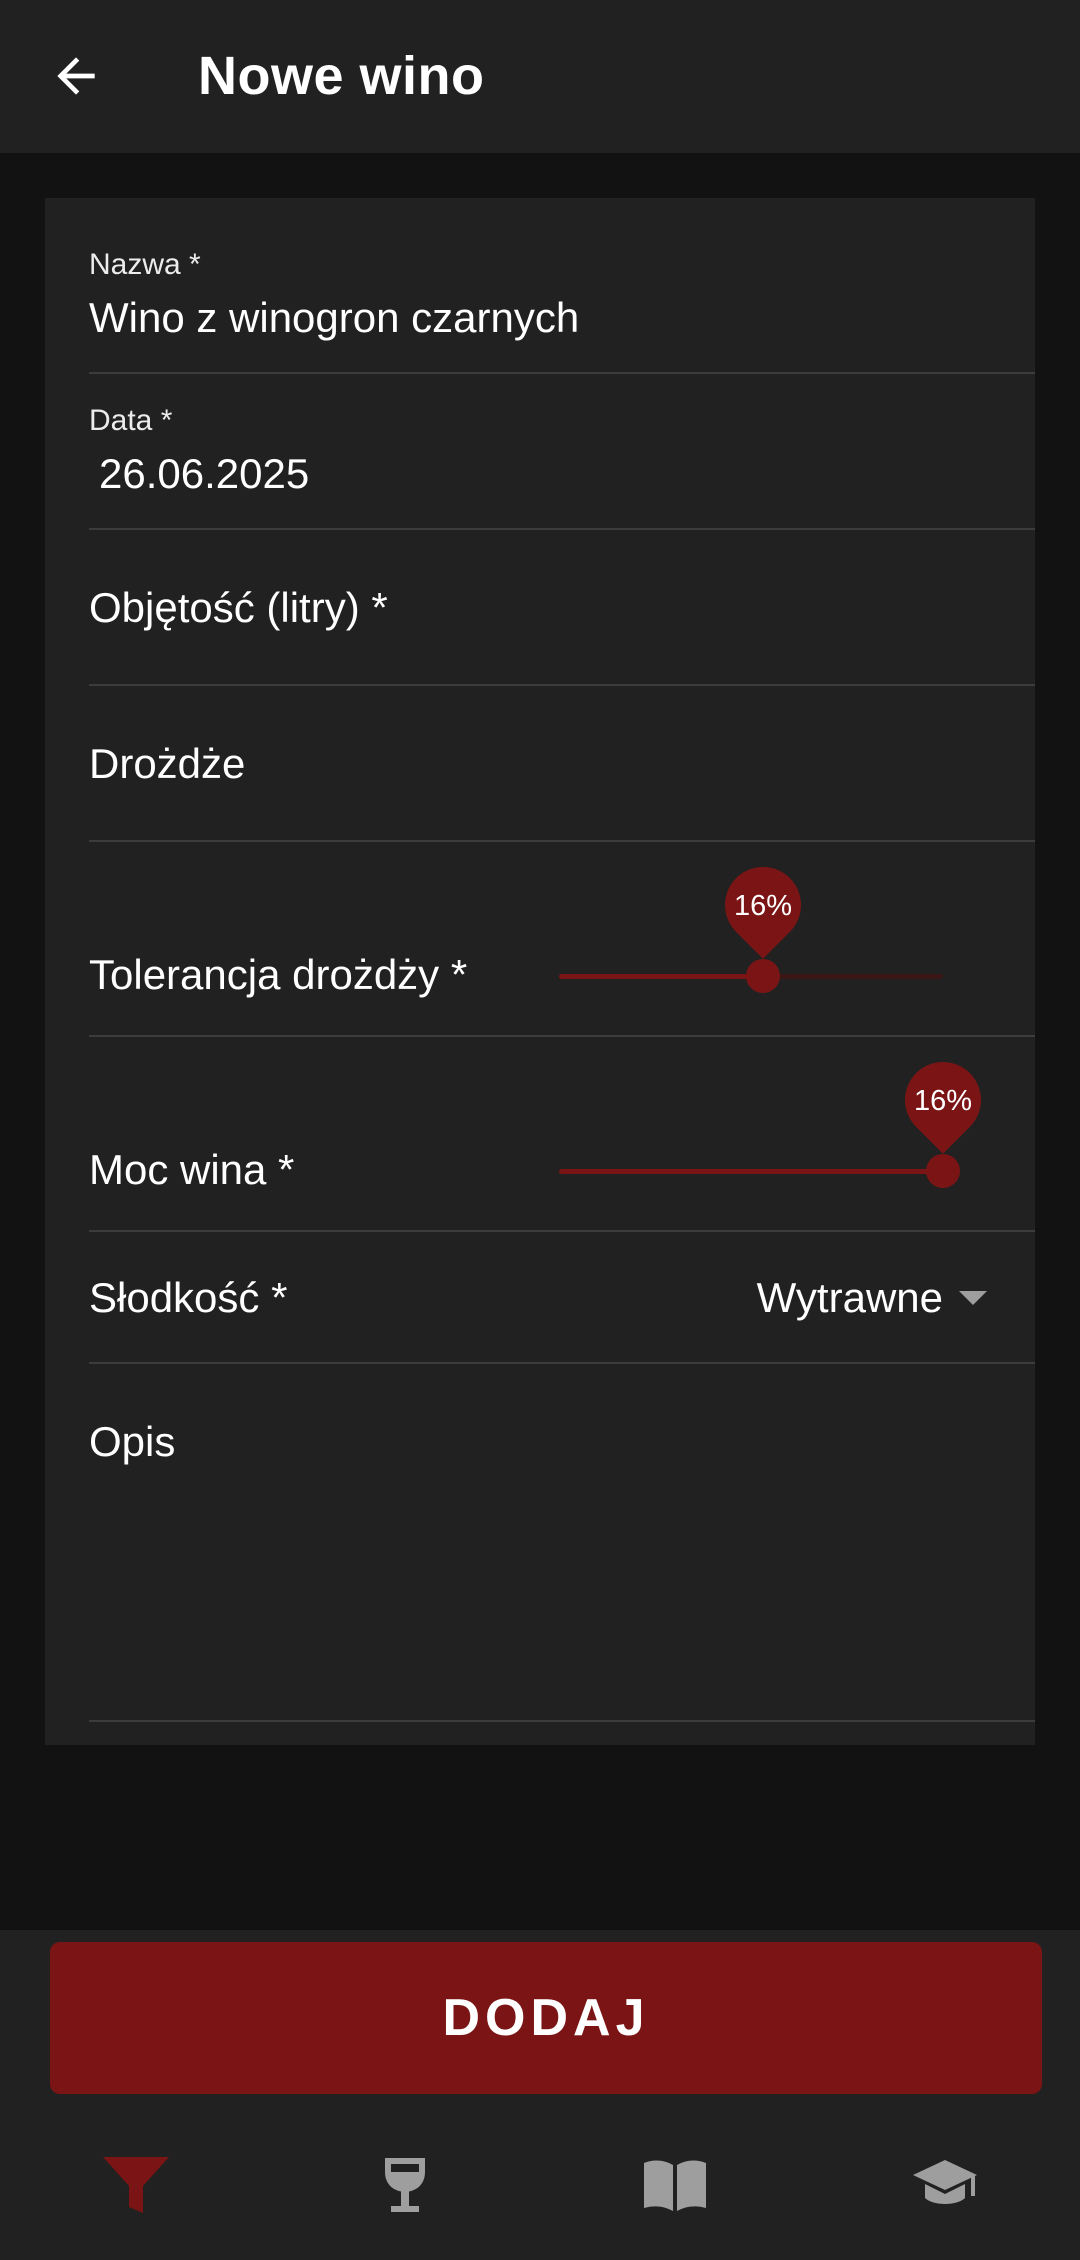  I want to click on caret-down-icon, so click(973, 1298).